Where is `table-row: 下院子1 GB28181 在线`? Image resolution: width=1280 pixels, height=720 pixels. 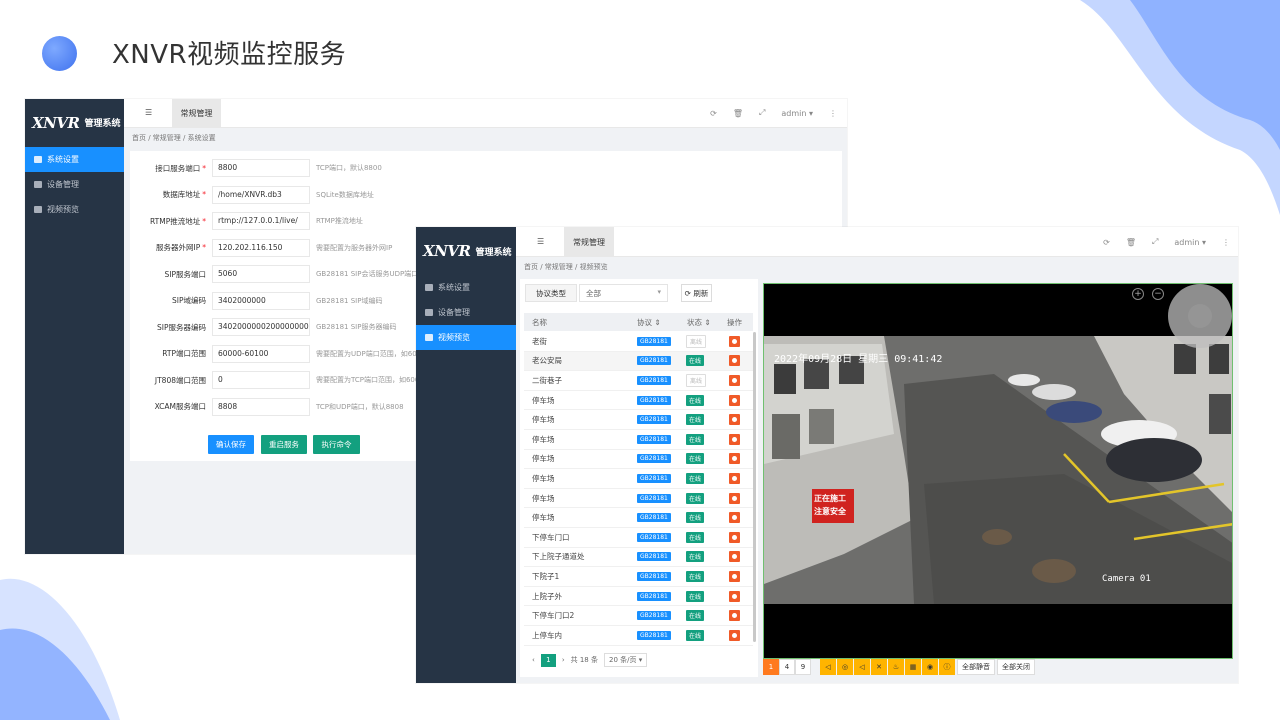 table-row: 下院子1 GB28181 在线 is located at coordinates (638, 577).